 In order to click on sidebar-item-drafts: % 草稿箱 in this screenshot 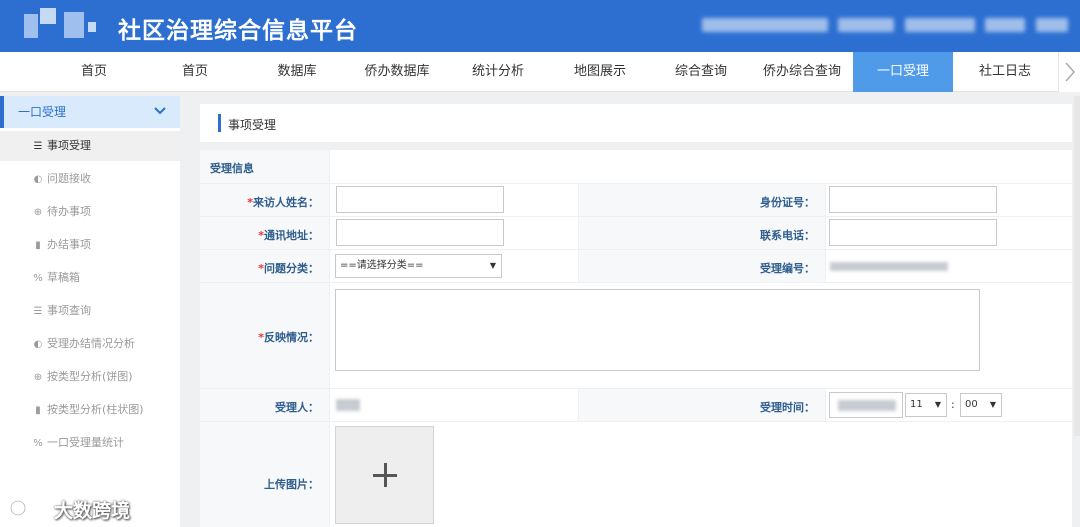, I will do `click(90, 278)`.